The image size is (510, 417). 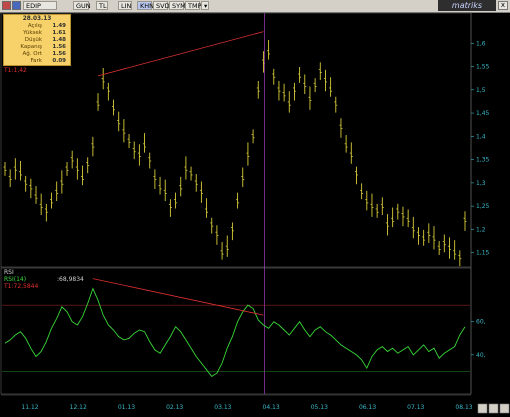 What do you see at coordinates (31, 47) in the screenshot?
I see `info-label: Kapanış` at bounding box center [31, 47].